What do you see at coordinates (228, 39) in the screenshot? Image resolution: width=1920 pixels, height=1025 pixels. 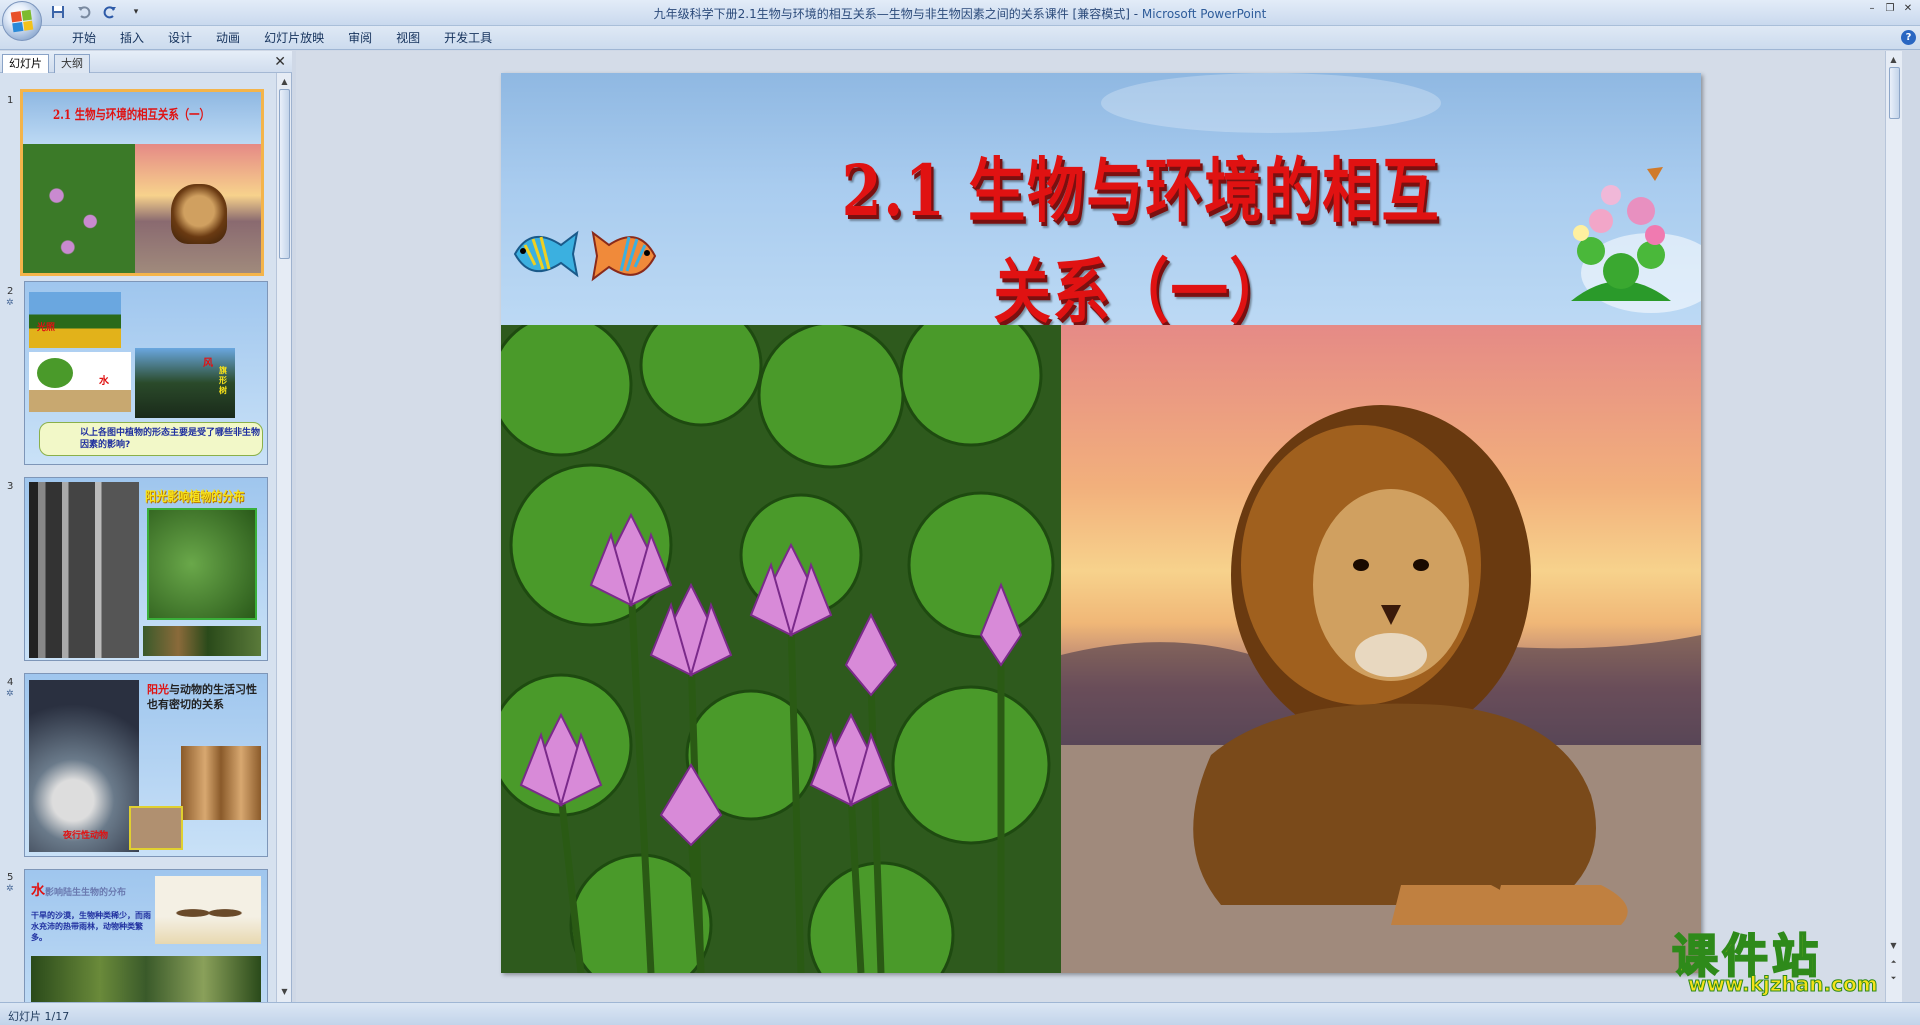 I see `tab-animations: 动画` at bounding box center [228, 39].